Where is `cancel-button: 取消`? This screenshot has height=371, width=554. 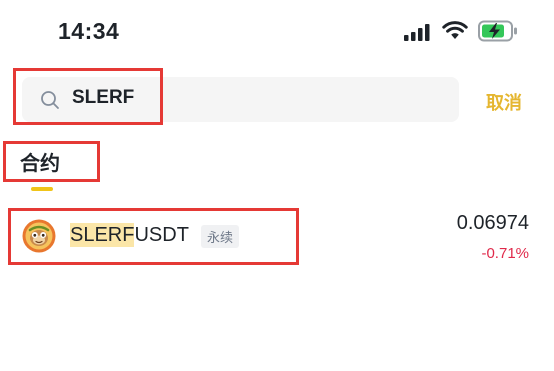
cancel-button: 取消 is located at coordinates (504, 102).